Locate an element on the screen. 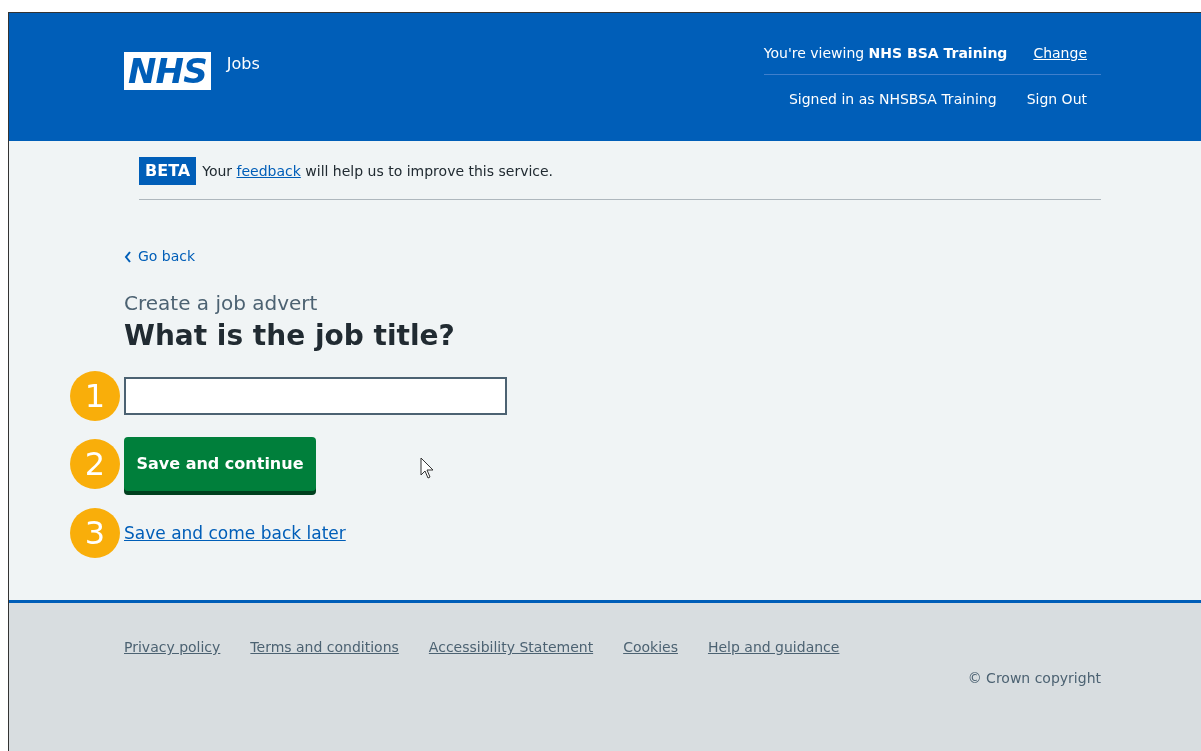  chevron-left-icon is located at coordinates (128, 256).